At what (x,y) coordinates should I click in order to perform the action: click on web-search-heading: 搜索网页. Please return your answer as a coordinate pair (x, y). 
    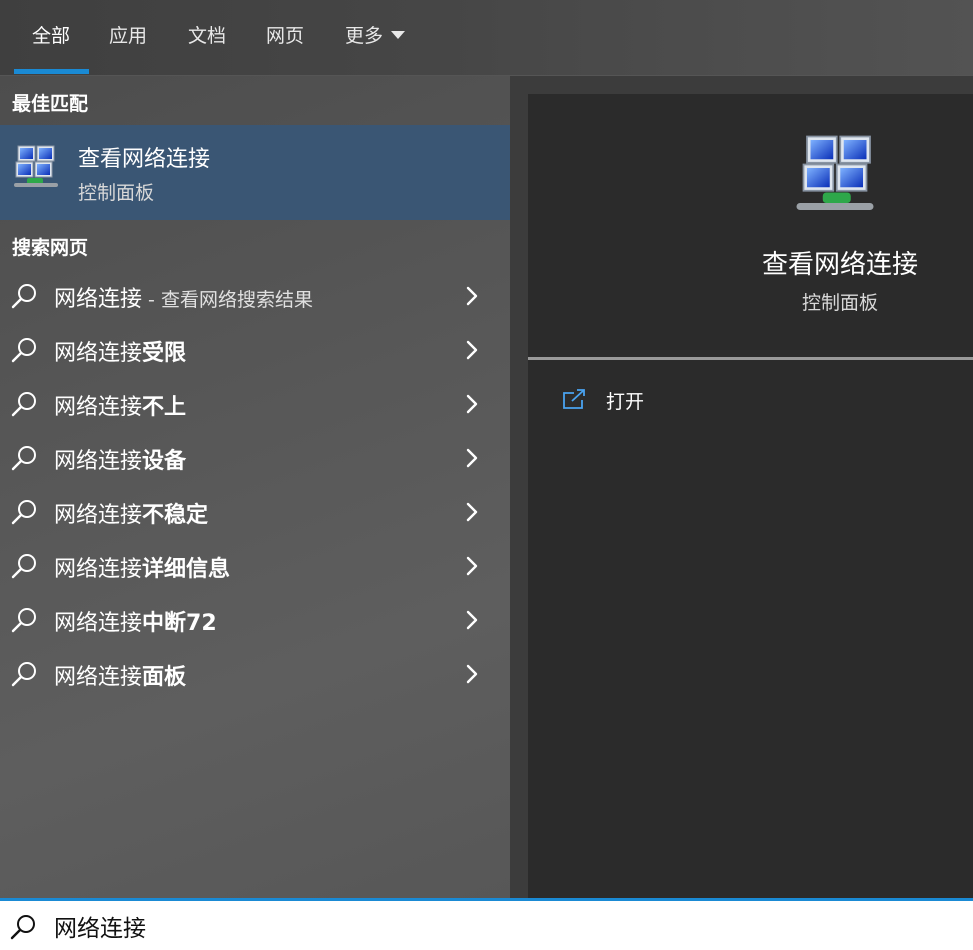
    Looking at the image, I should click on (50, 248).